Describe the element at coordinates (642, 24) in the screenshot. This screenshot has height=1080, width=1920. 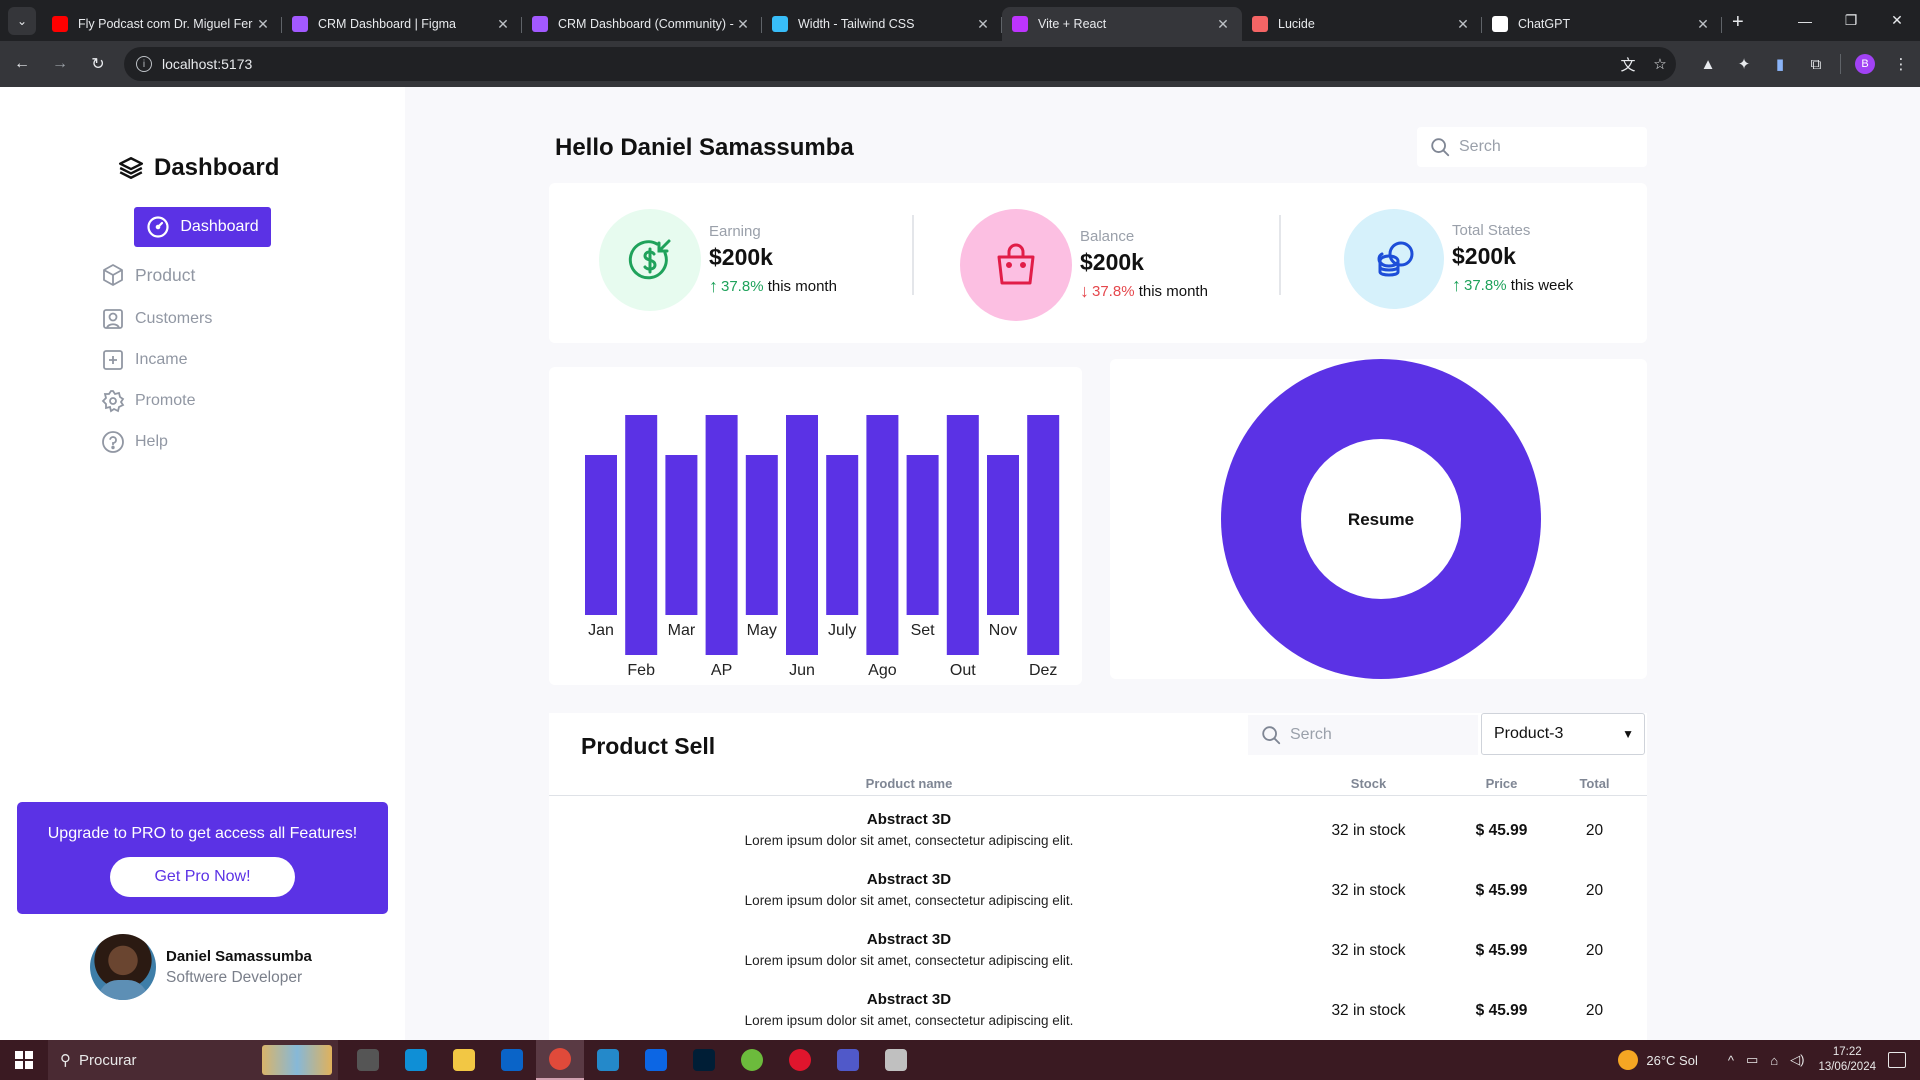
I see `browser-tab: CRM Dashboard (Community) - ✕` at that location.